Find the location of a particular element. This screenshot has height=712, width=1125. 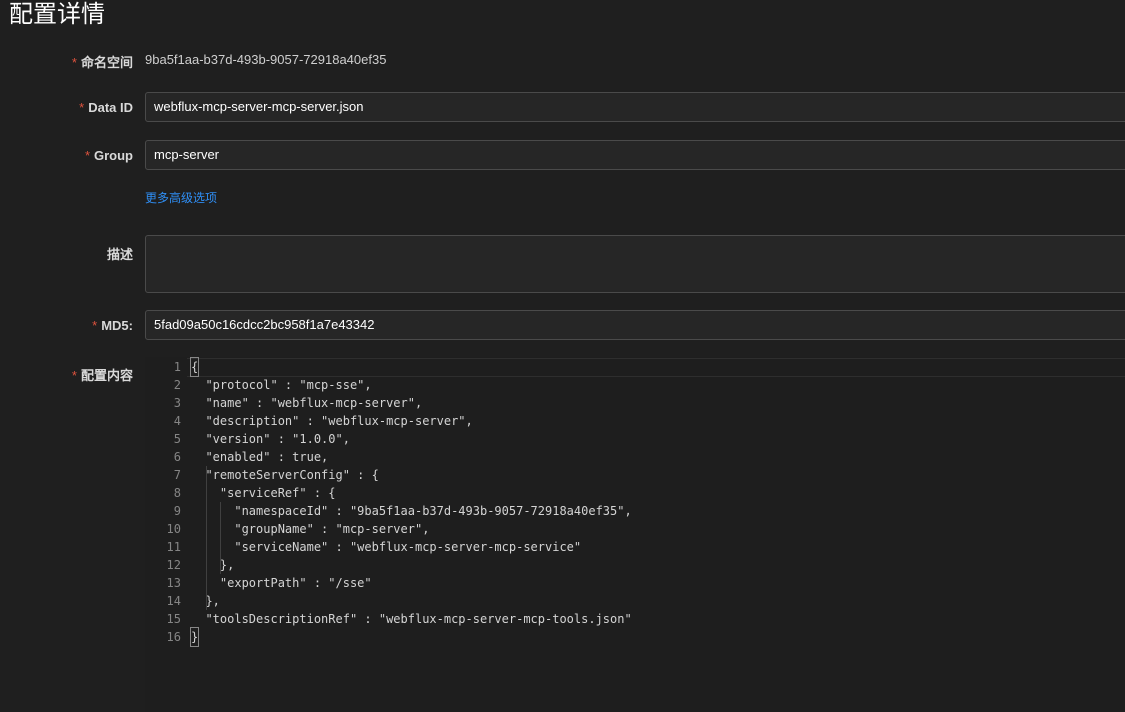

line-number: 15 is located at coordinates (173, 619).